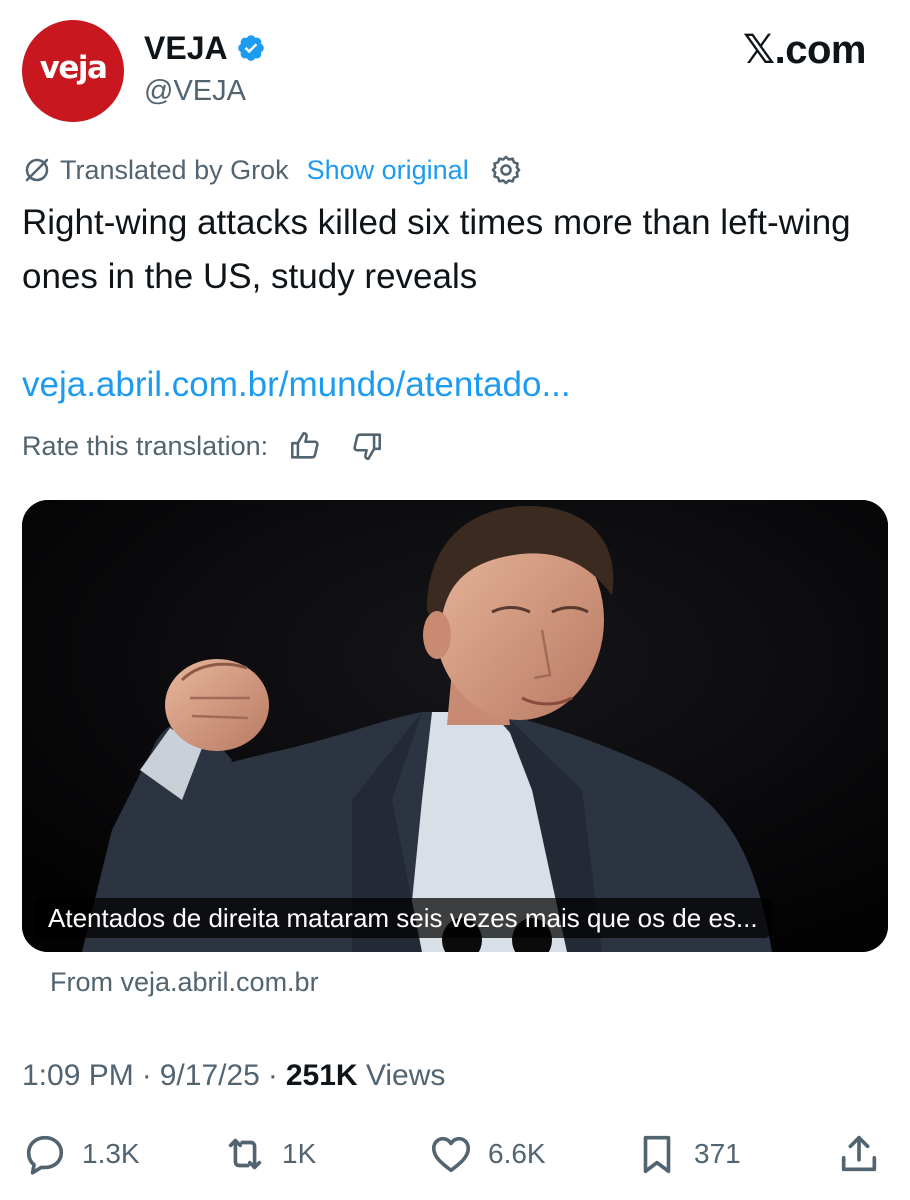 The width and height of the screenshot is (910, 1200). I want to click on card-source: From veja.abril.com.br, so click(184, 982).